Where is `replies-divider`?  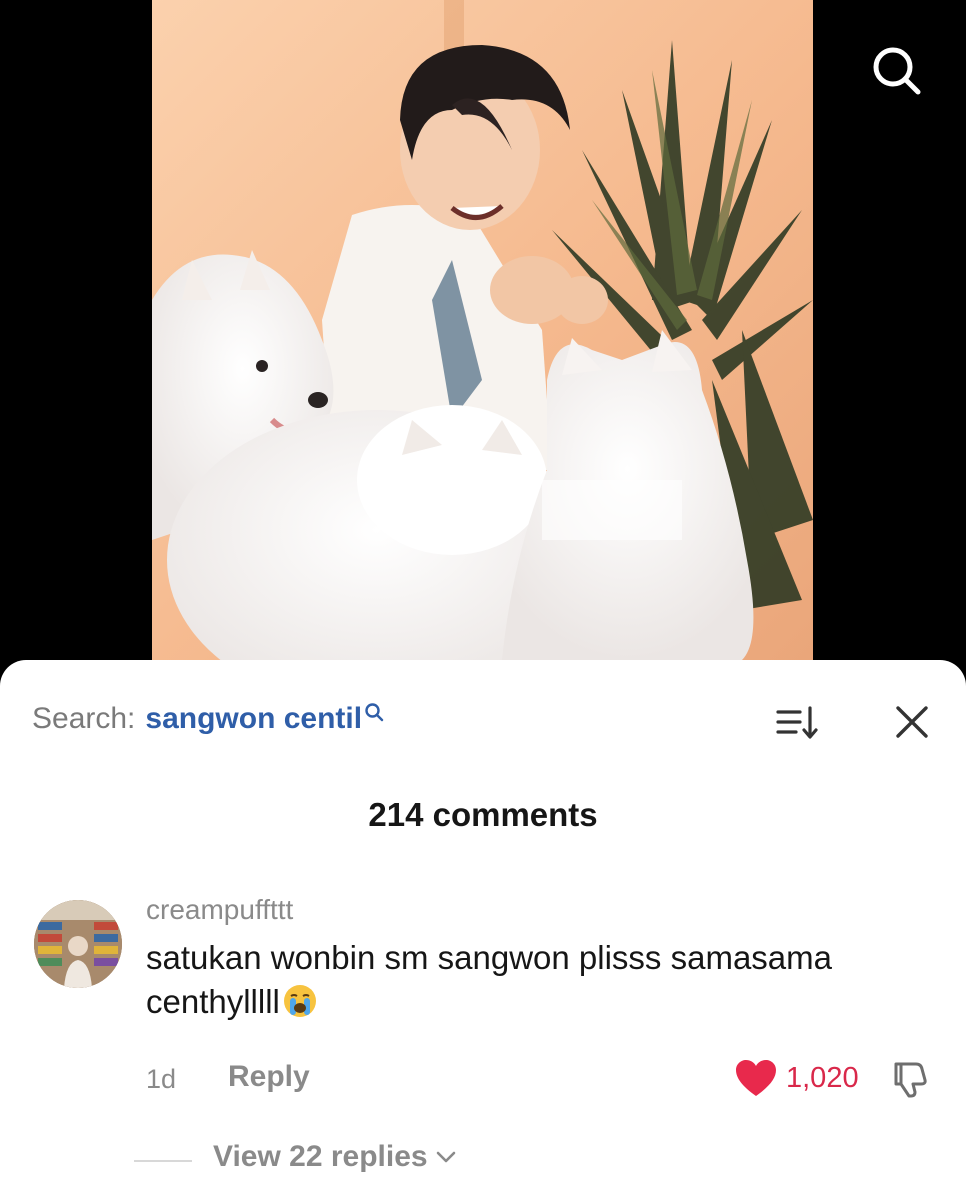
replies-divider is located at coordinates (163, 1161).